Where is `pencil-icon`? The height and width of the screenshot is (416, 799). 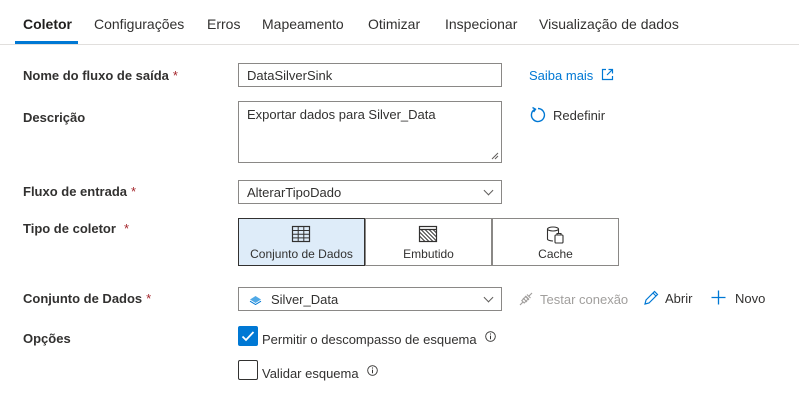 pencil-icon is located at coordinates (651, 297).